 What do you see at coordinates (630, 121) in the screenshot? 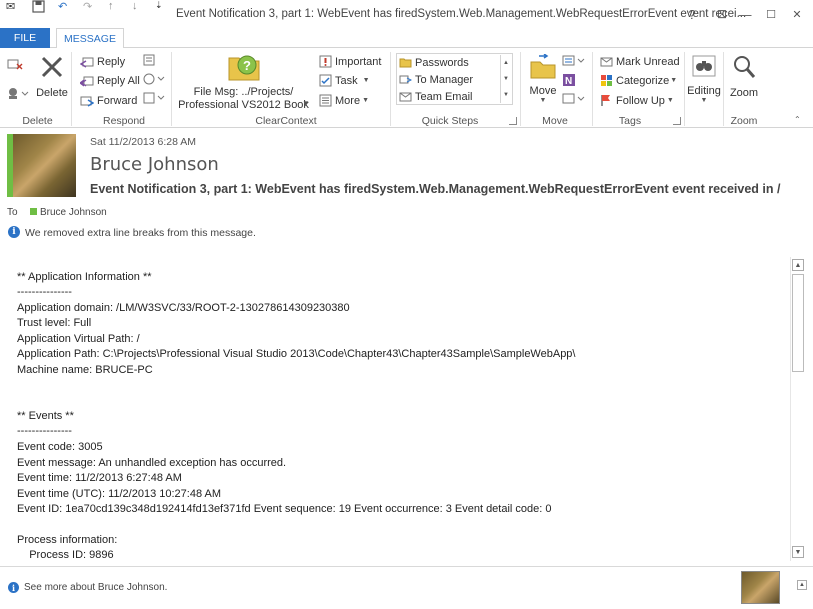
I see `tags-group-label: Tags` at bounding box center [630, 121].